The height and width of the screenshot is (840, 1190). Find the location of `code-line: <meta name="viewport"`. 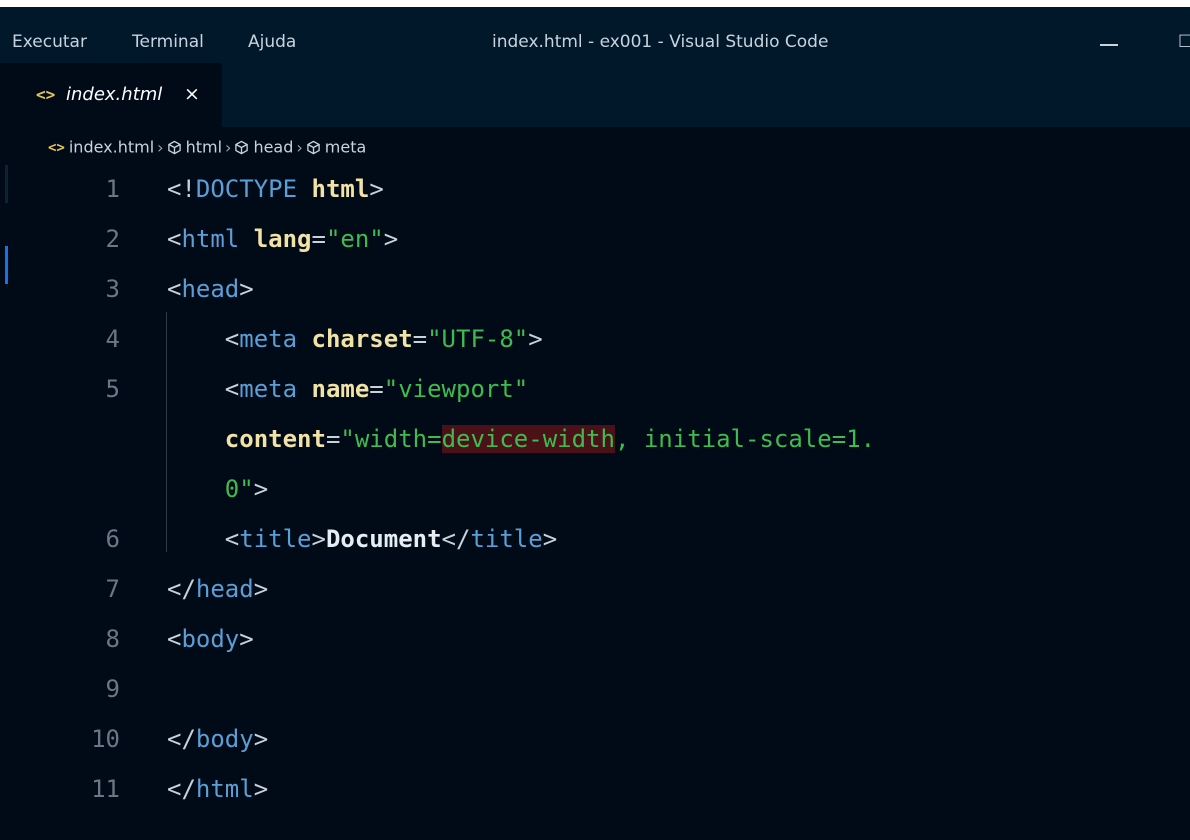

code-line: <meta name="viewport" is located at coordinates (347, 389).